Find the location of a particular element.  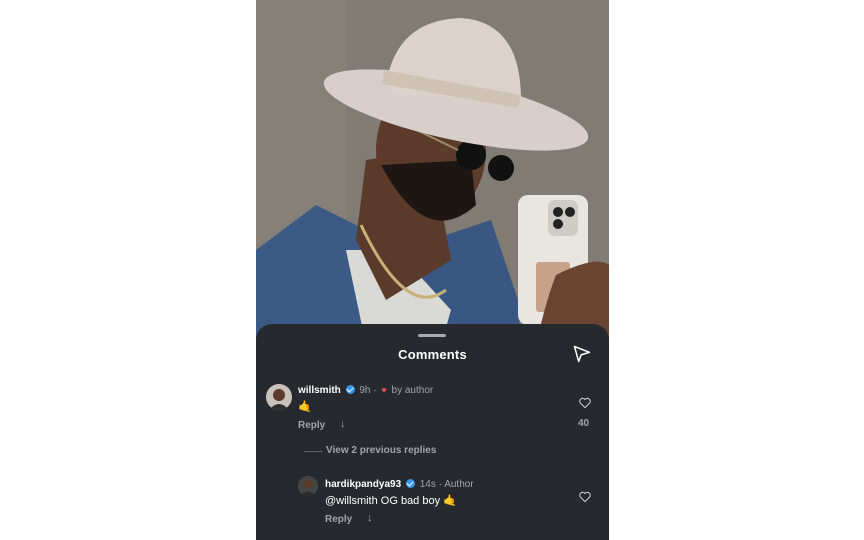

view-previous-replies: View 2 previous replies is located at coordinates (381, 450).